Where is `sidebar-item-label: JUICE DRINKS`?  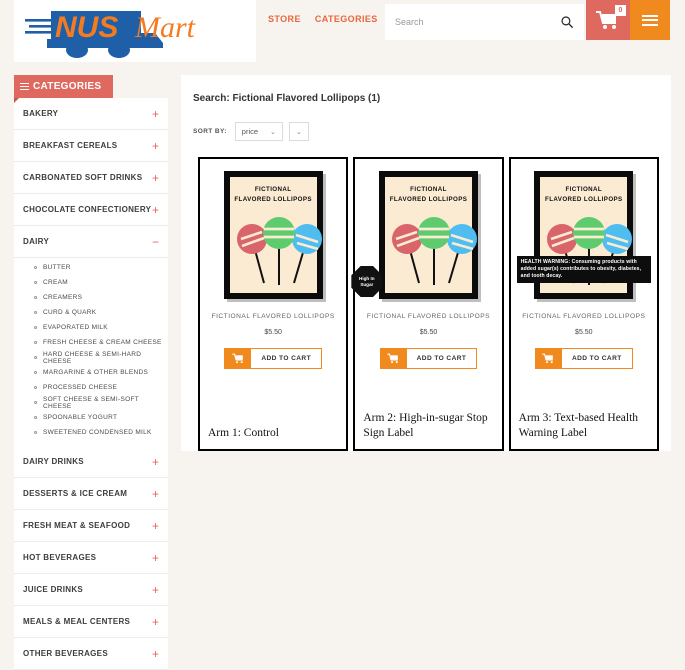 sidebar-item-label: JUICE DRINKS is located at coordinates (53, 589).